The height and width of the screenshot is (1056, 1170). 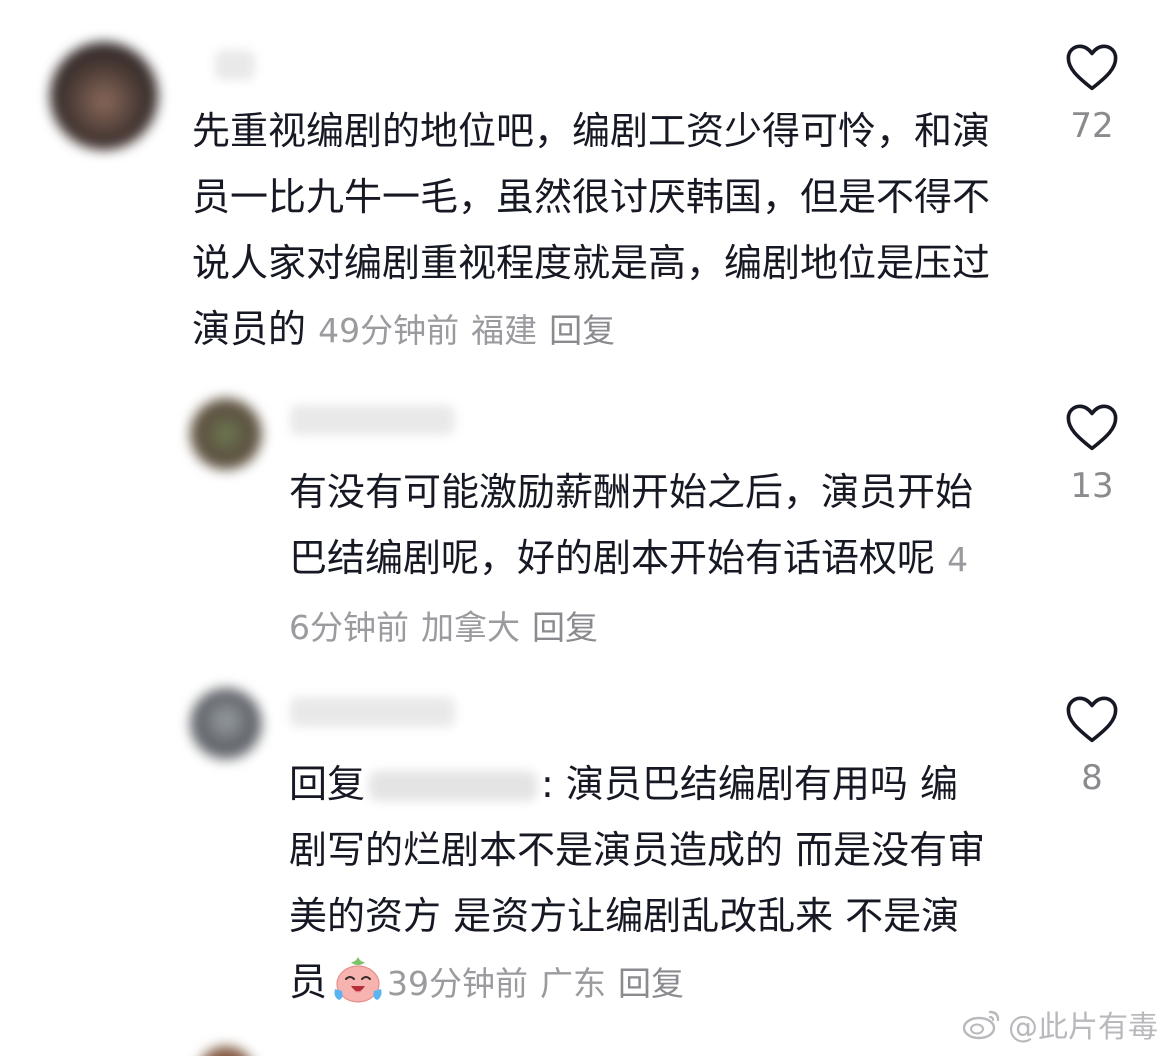 I want to click on like-count: 72, so click(x=1092, y=126).